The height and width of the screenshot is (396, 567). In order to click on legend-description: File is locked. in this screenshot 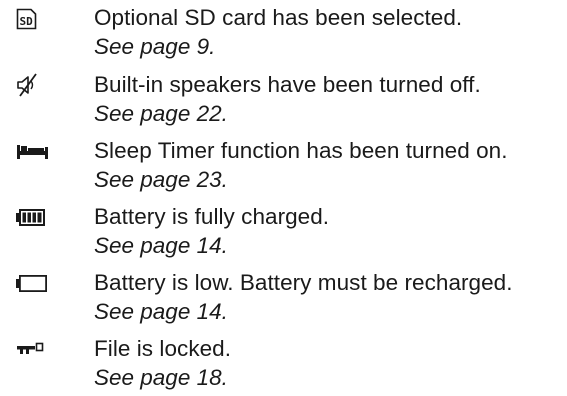, I will do `click(163, 348)`.